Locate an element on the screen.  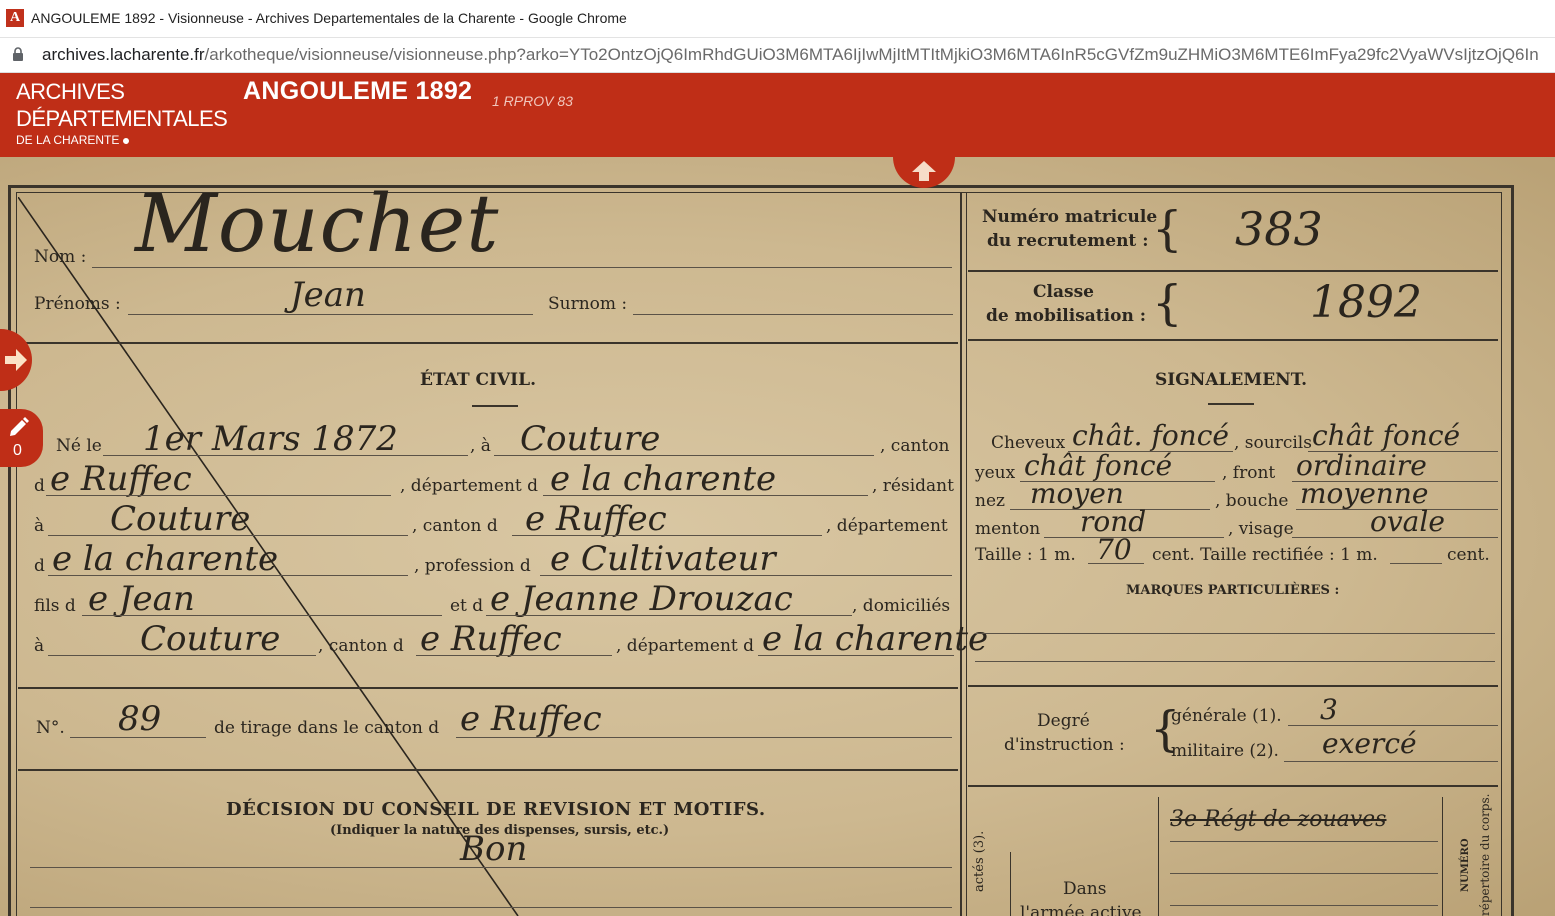
line-ne-le is located at coordinates (285, 455).